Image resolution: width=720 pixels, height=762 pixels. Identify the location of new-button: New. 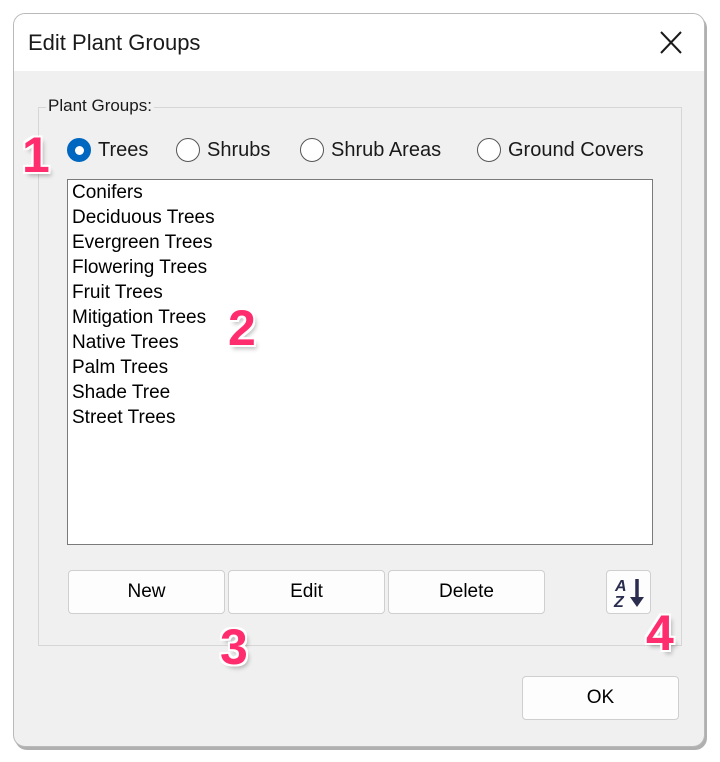
(146, 592).